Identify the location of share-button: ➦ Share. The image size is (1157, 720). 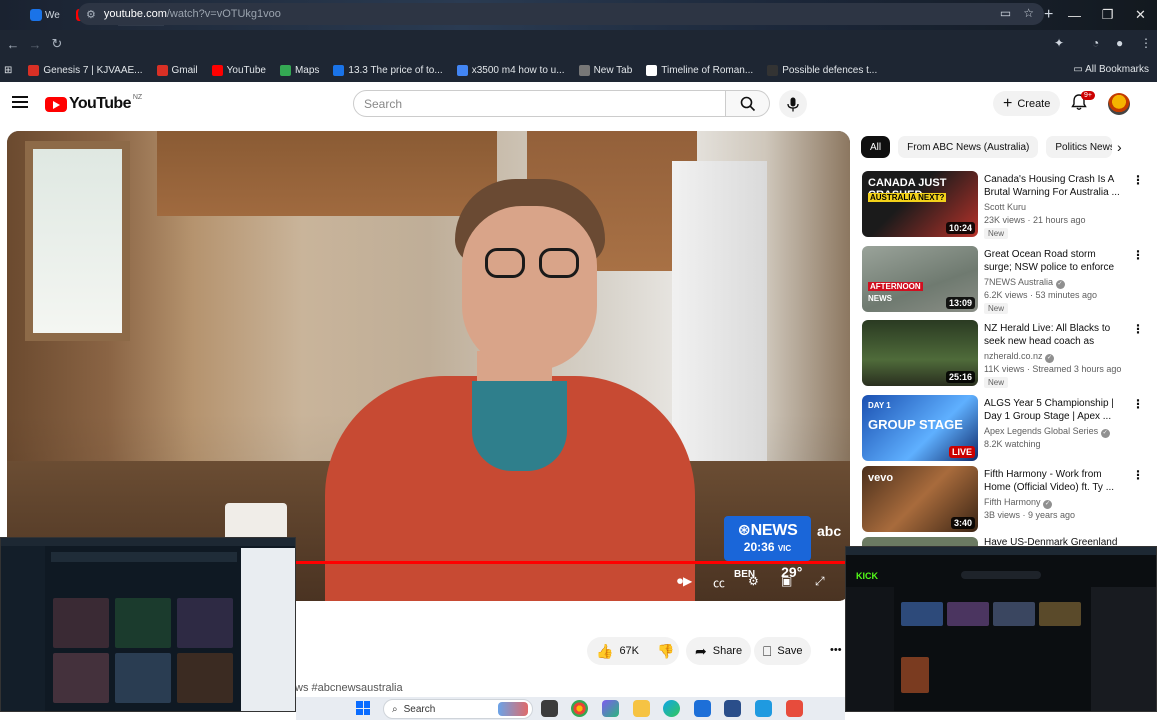
(719, 651).